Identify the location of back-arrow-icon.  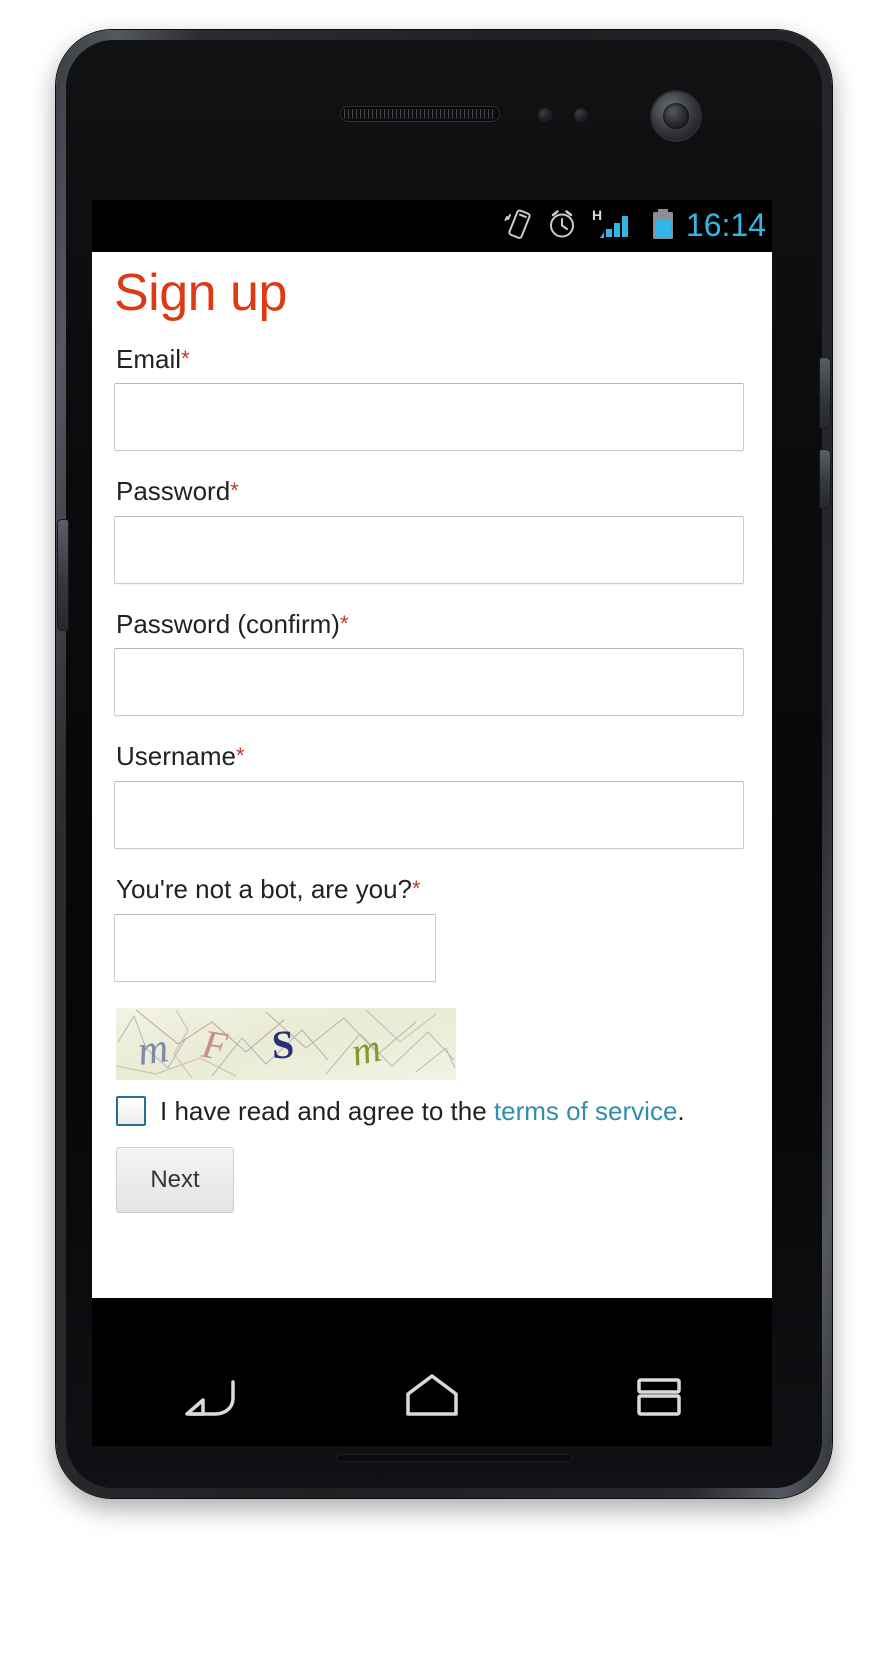
(205, 1398).